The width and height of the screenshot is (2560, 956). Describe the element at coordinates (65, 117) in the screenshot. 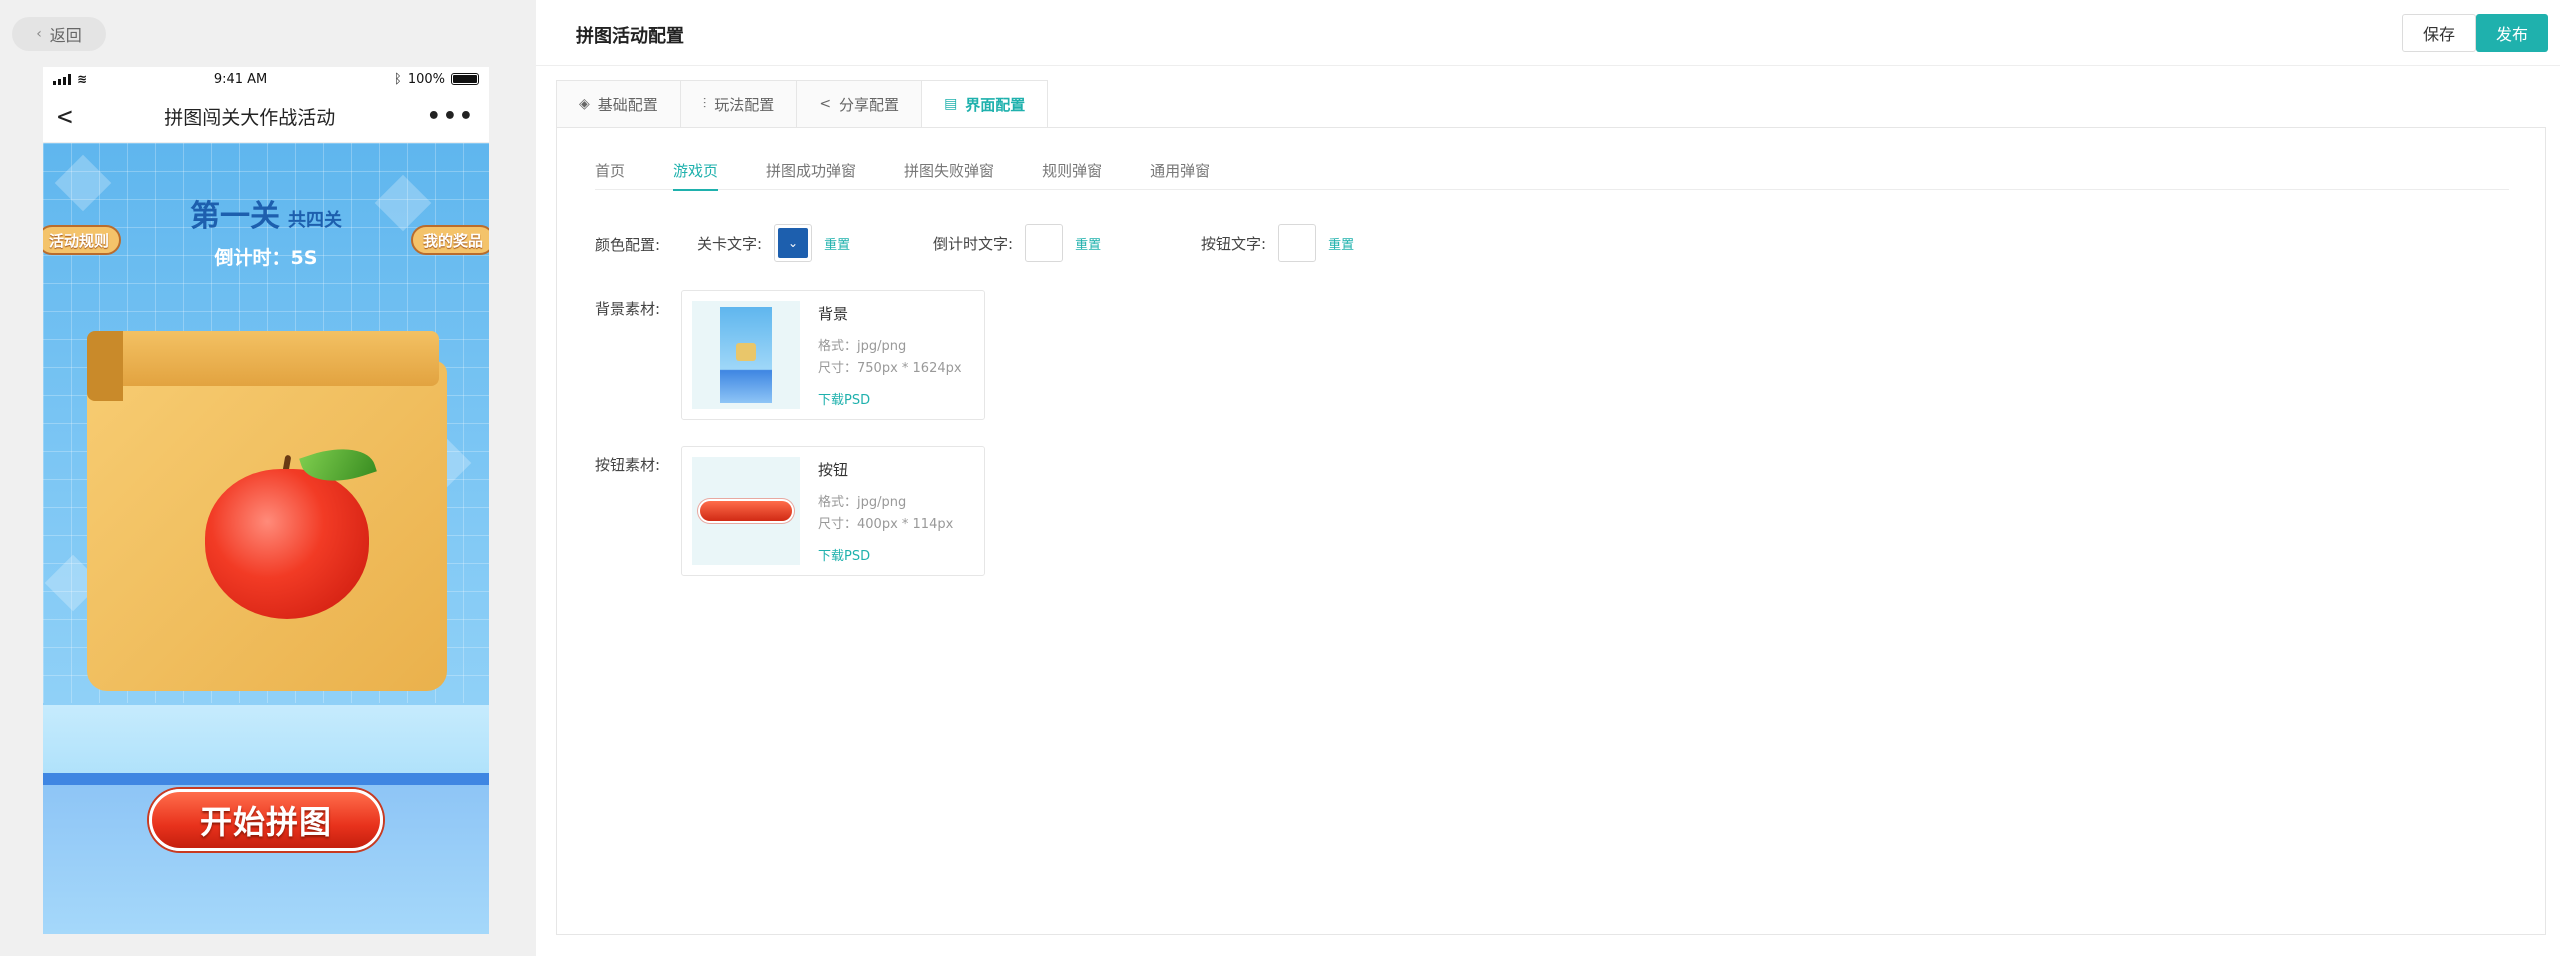

I see `nav-back-icon: <` at that location.